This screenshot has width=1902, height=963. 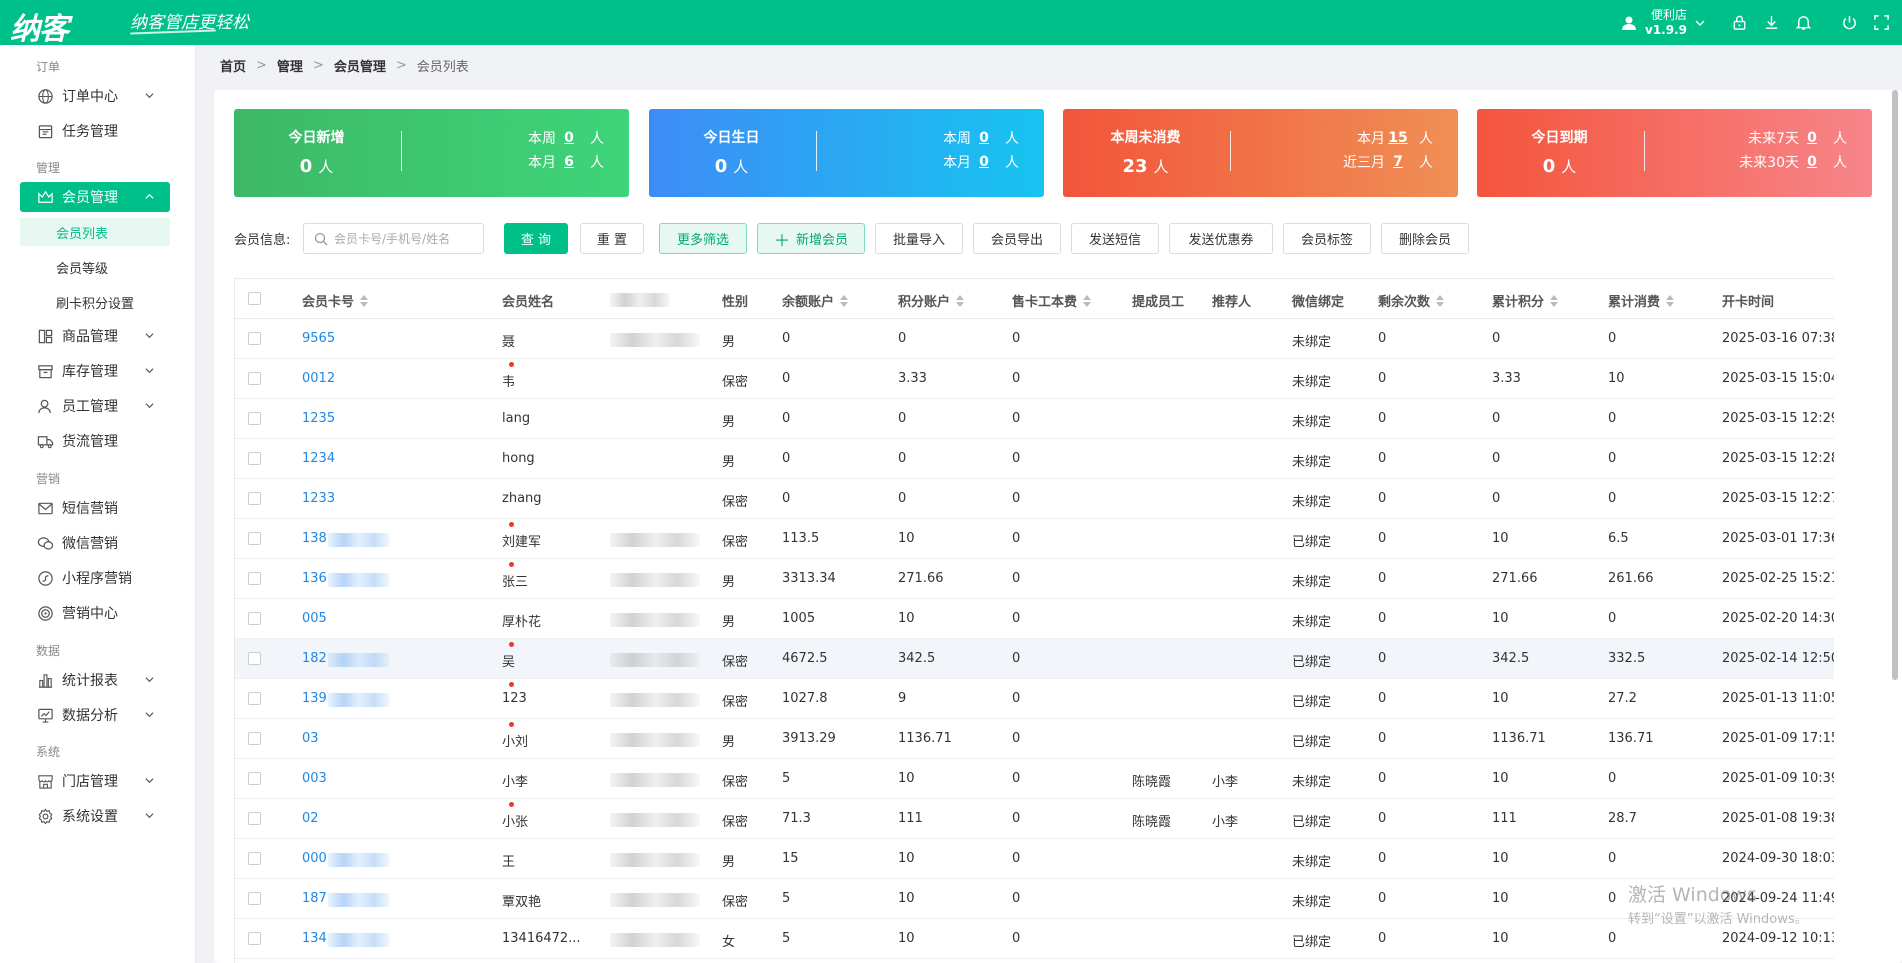 I want to click on sidebar-item-reports: 统计报表, so click(x=95, y=680).